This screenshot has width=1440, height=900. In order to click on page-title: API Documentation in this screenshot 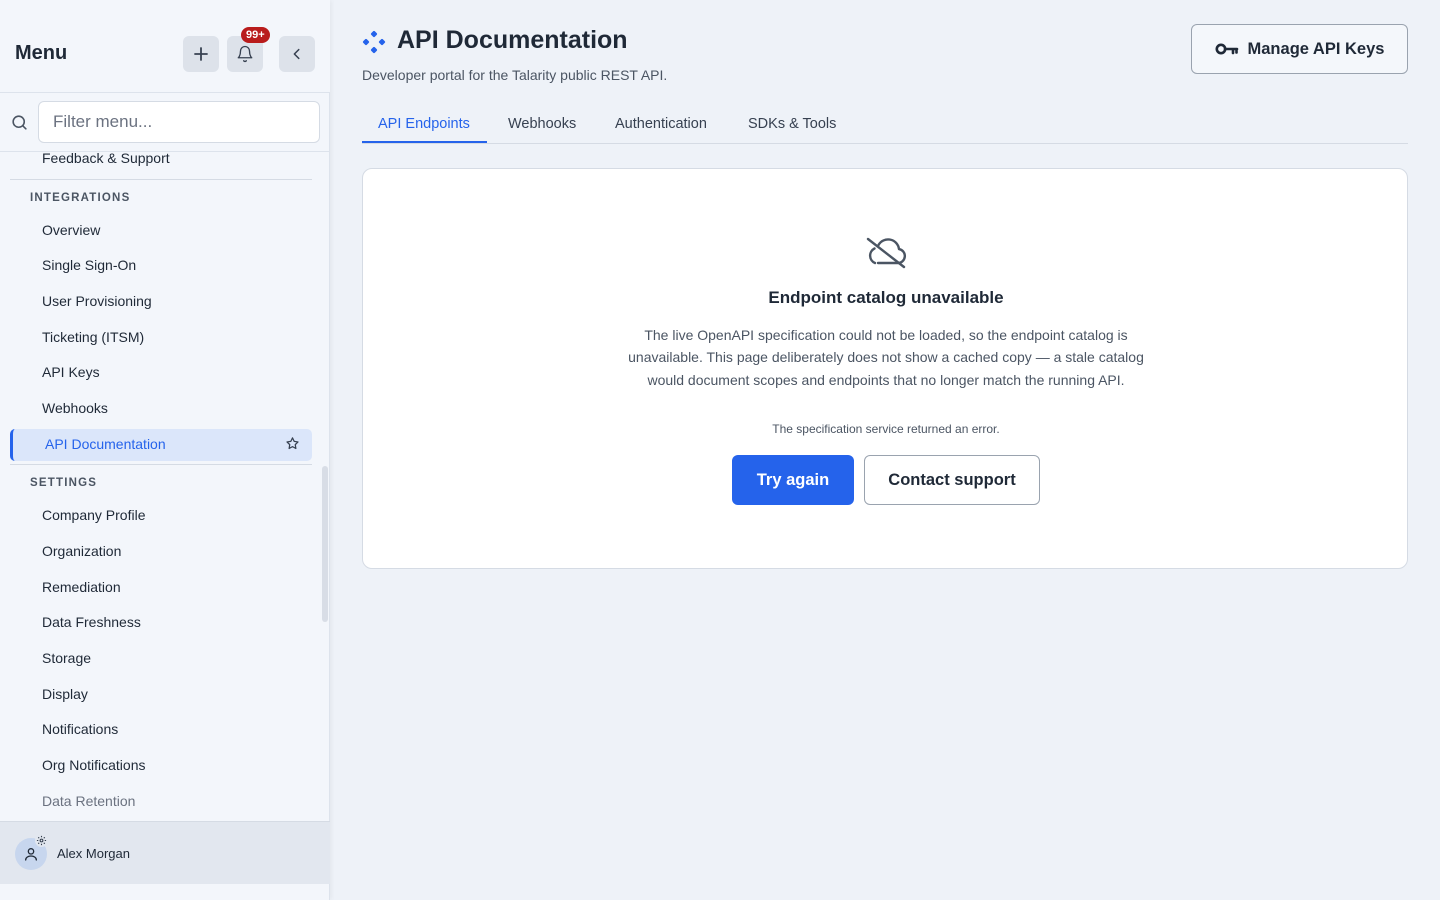, I will do `click(512, 40)`.